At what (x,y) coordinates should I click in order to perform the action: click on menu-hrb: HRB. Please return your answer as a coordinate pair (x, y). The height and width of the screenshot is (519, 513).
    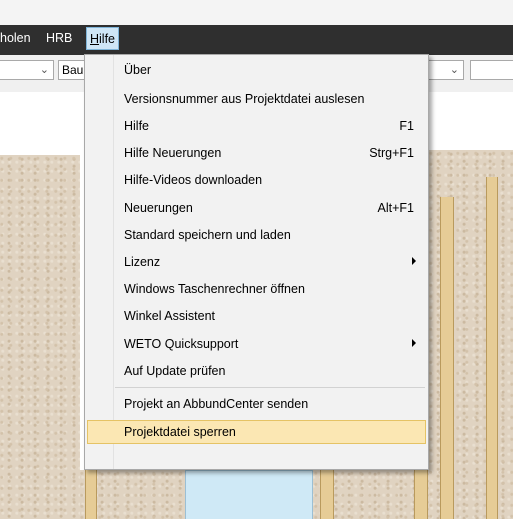
    Looking at the image, I should click on (59, 38).